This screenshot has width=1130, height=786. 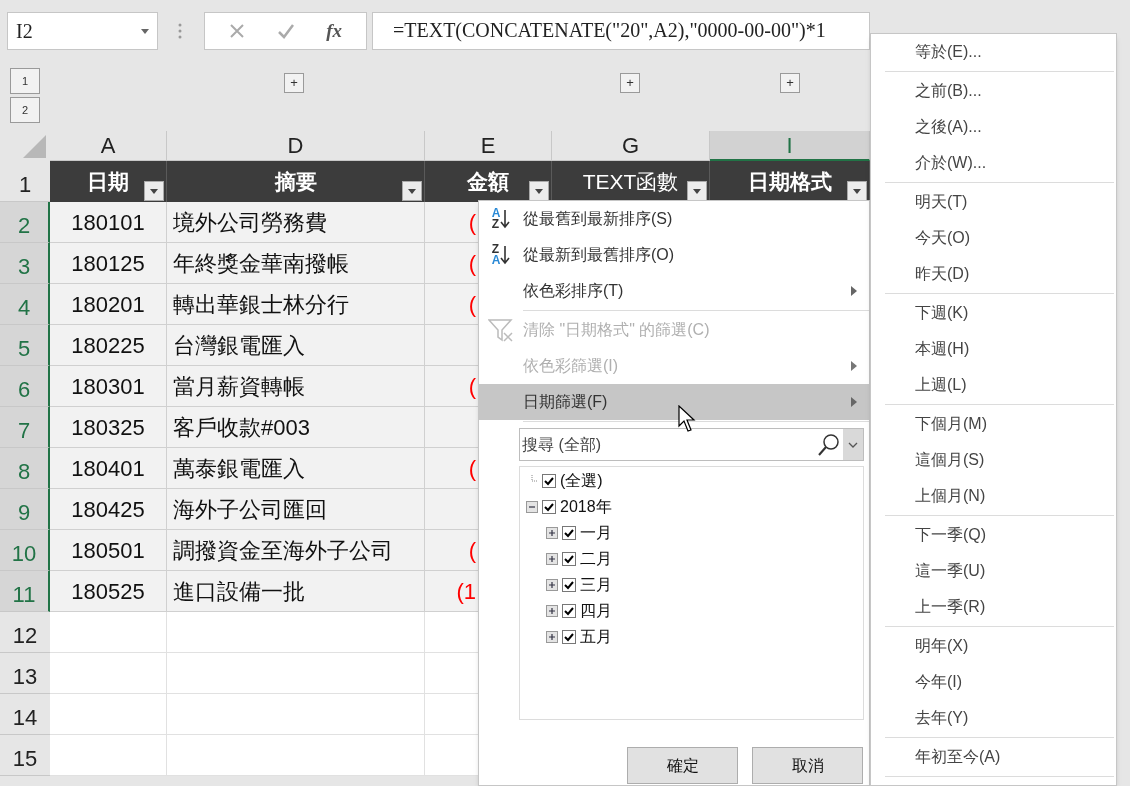 I want to click on menu-item: 今天(O), so click(x=993, y=238).